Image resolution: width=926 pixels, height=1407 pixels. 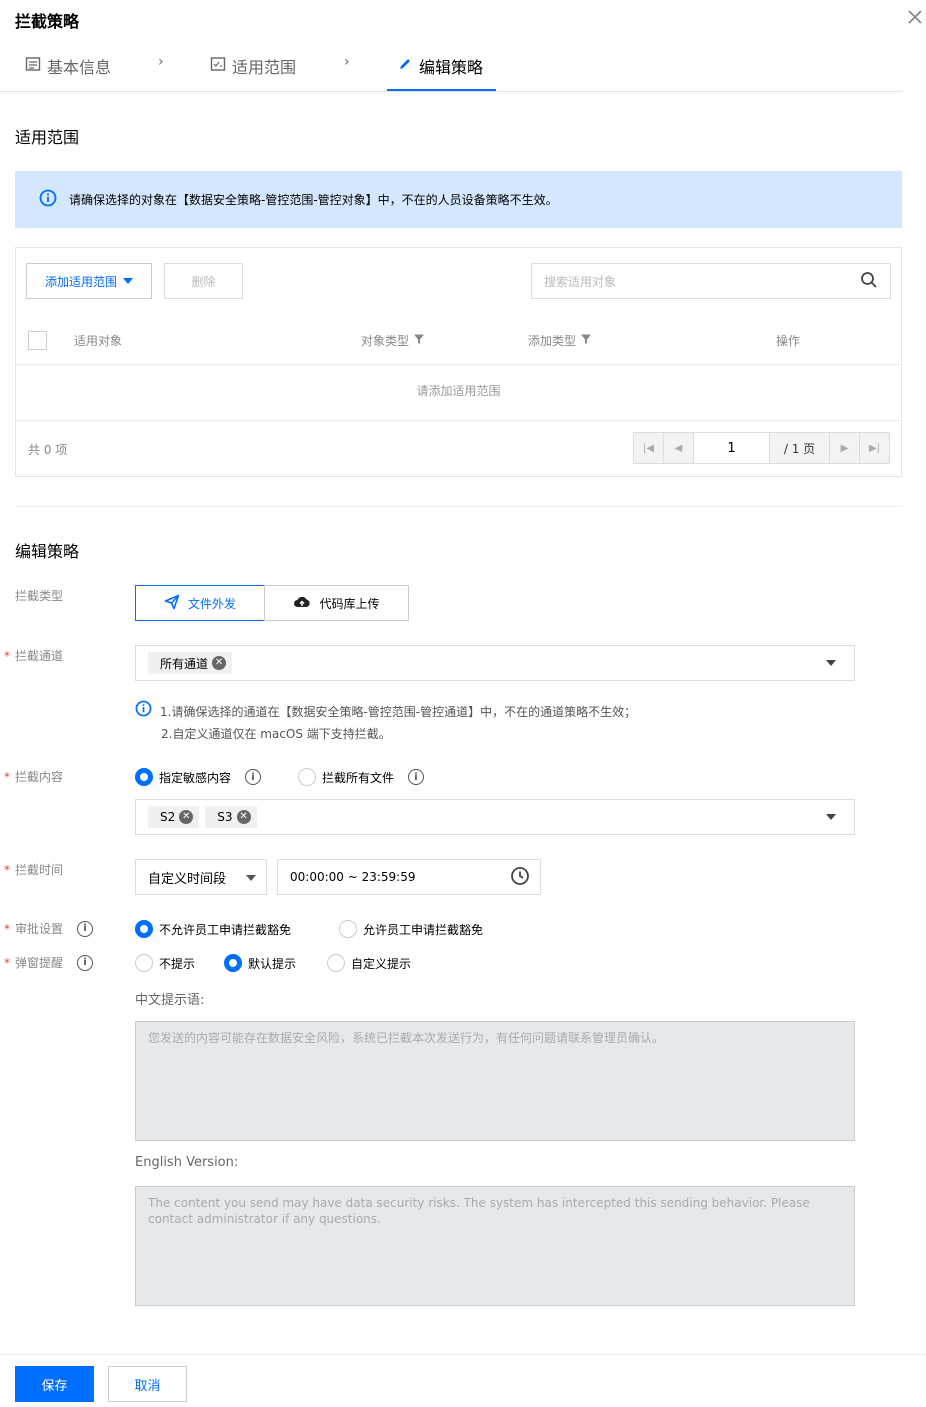 I want to click on tag-s3: S3 ✕, so click(x=231, y=817).